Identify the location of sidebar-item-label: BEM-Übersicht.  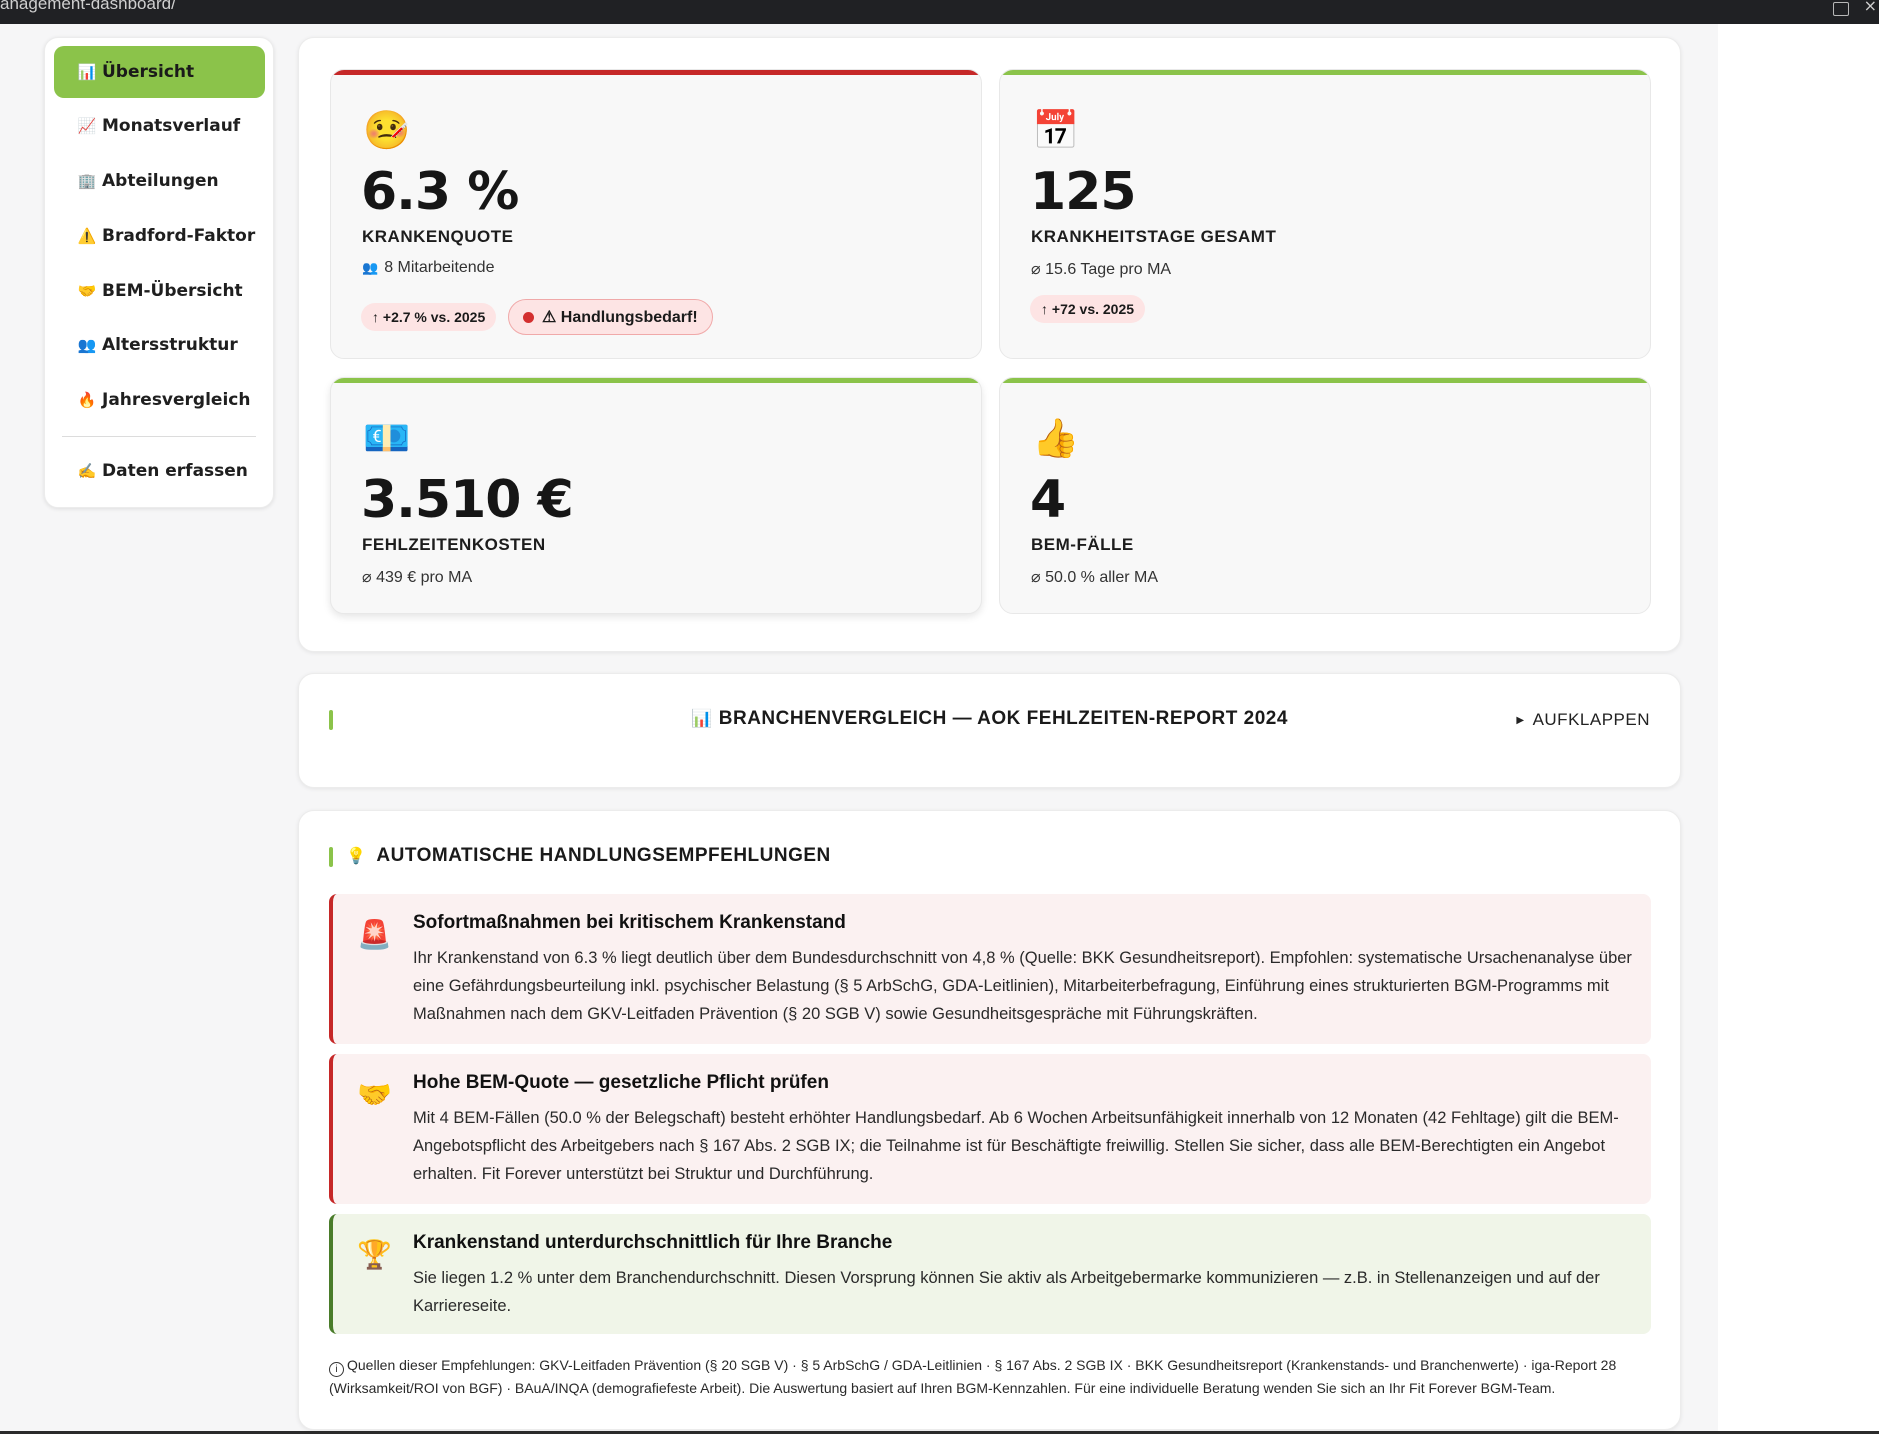
(172, 291).